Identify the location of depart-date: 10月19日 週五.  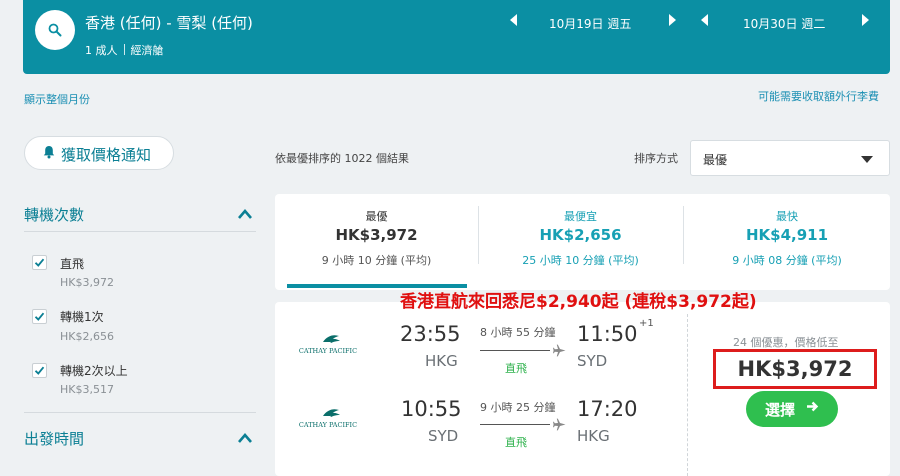
(590, 23).